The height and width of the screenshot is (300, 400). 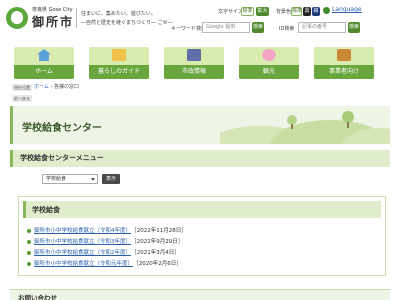 What do you see at coordinates (44, 55) in the screenshot?
I see `home-icon` at bounding box center [44, 55].